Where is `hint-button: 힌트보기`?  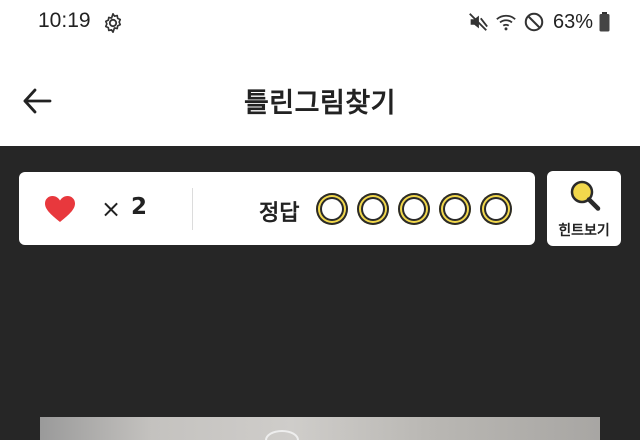
hint-button: 힌트보기 is located at coordinates (584, 208).